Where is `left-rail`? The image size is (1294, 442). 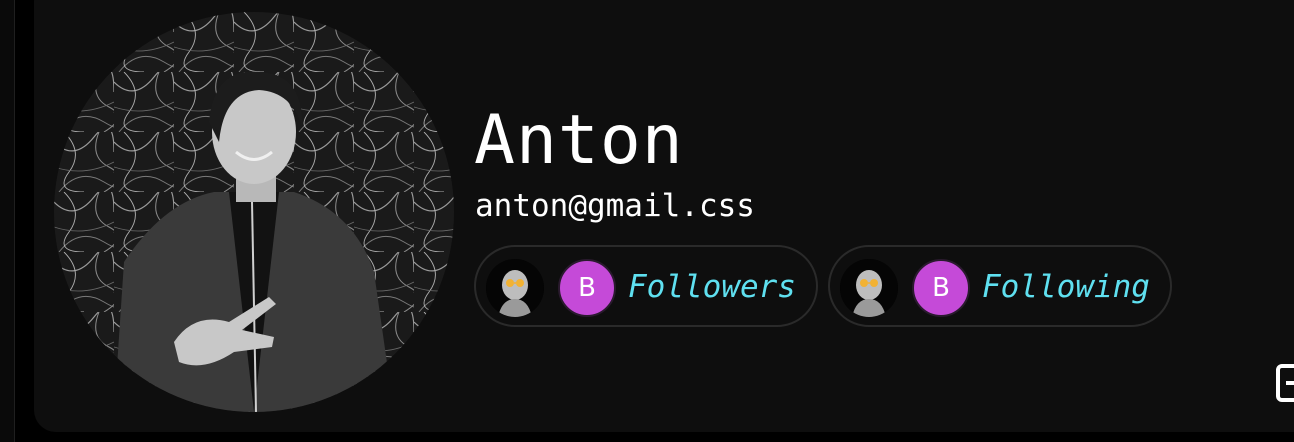
left-rail is located at coordinates (7, 221).